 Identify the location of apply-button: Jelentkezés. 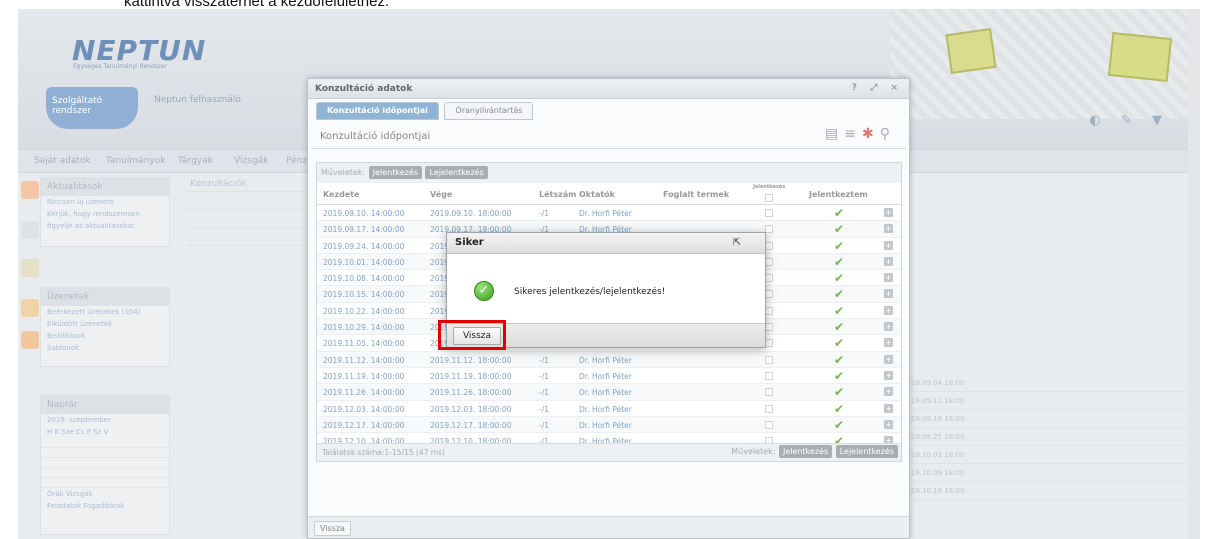
(395, 172).